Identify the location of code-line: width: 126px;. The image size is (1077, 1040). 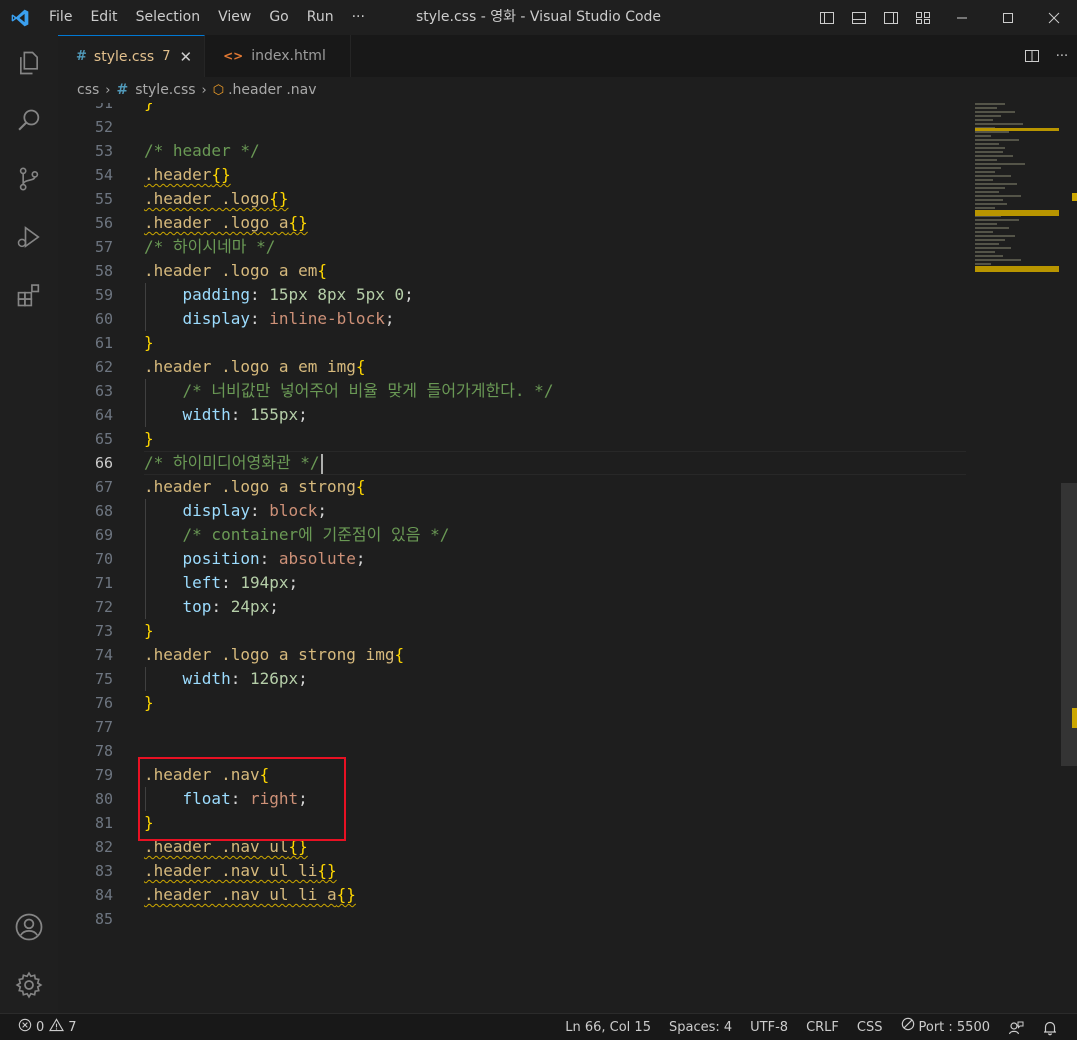
(245, 678).